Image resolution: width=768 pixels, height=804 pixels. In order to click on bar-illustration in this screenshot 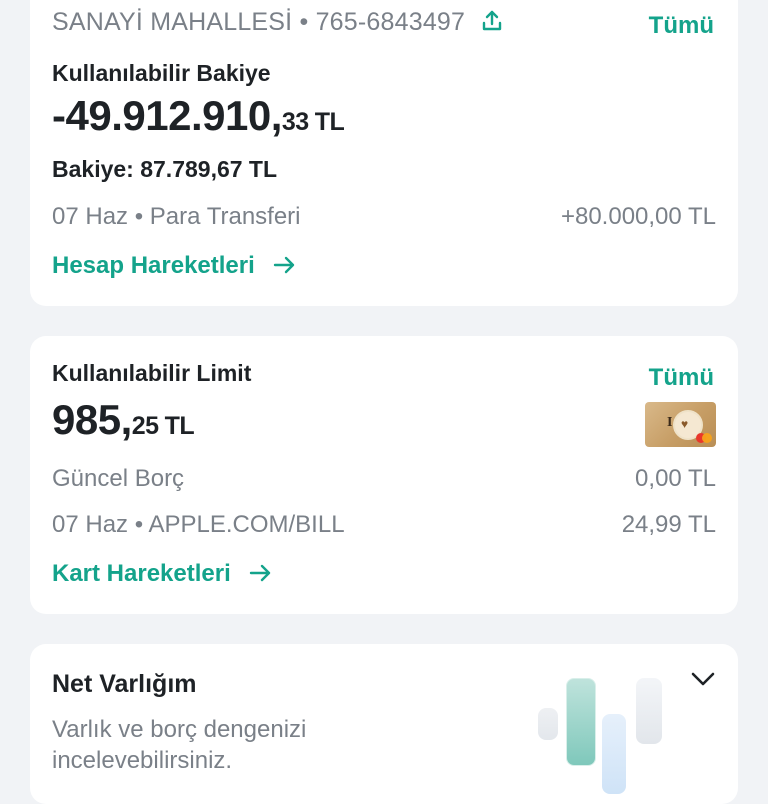, I will do `click(601, 739)`.